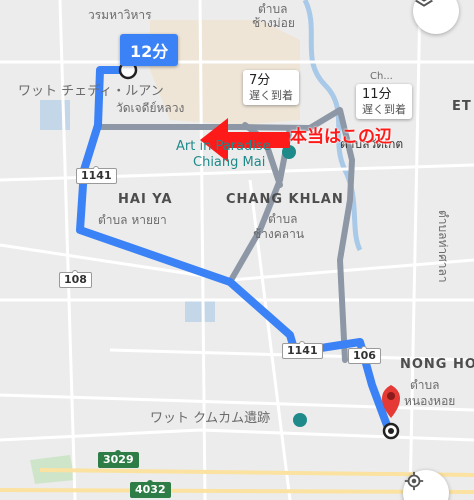 This screenshot has width=474, height=500. Describe the element at coordinates (229, 162) in the screenshot. I see `place-label: Chiang Mai` at that location.